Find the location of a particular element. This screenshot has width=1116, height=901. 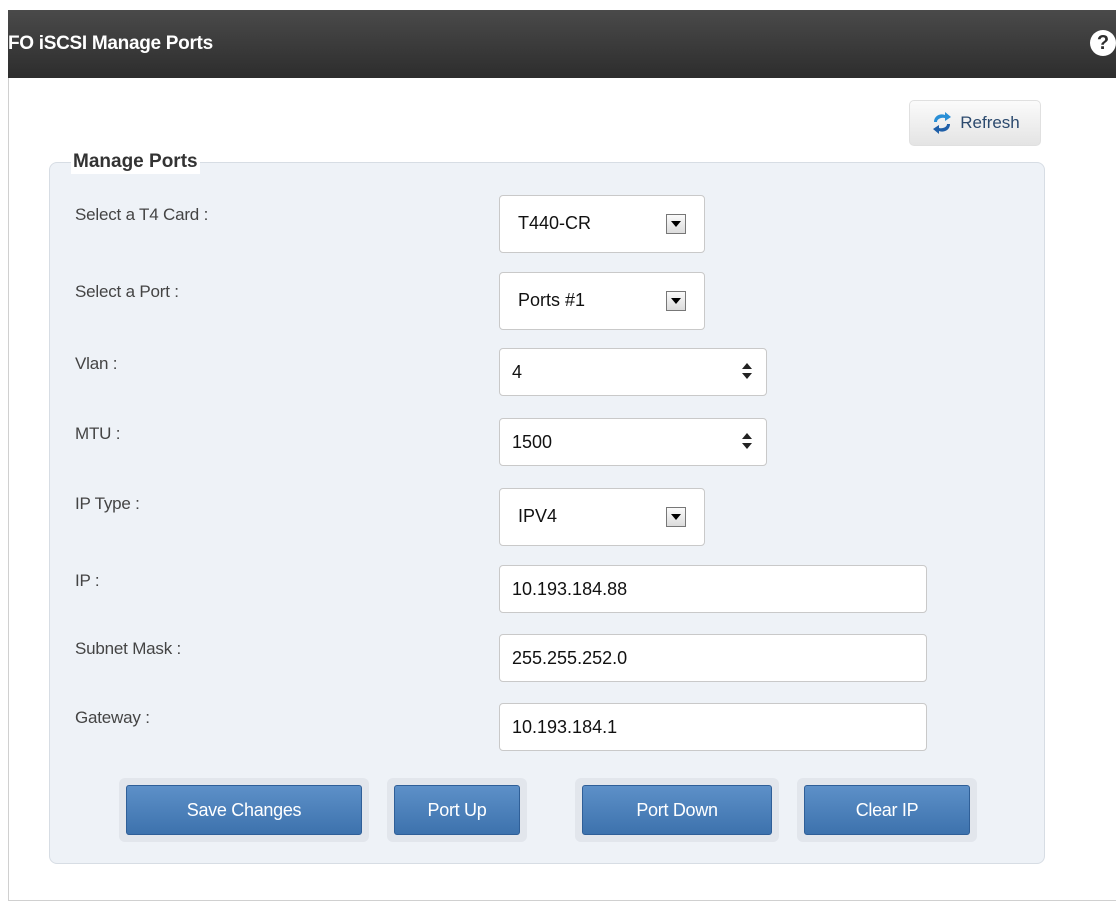

ip-type-label: IP Type : is located at coordinates (107, 503).